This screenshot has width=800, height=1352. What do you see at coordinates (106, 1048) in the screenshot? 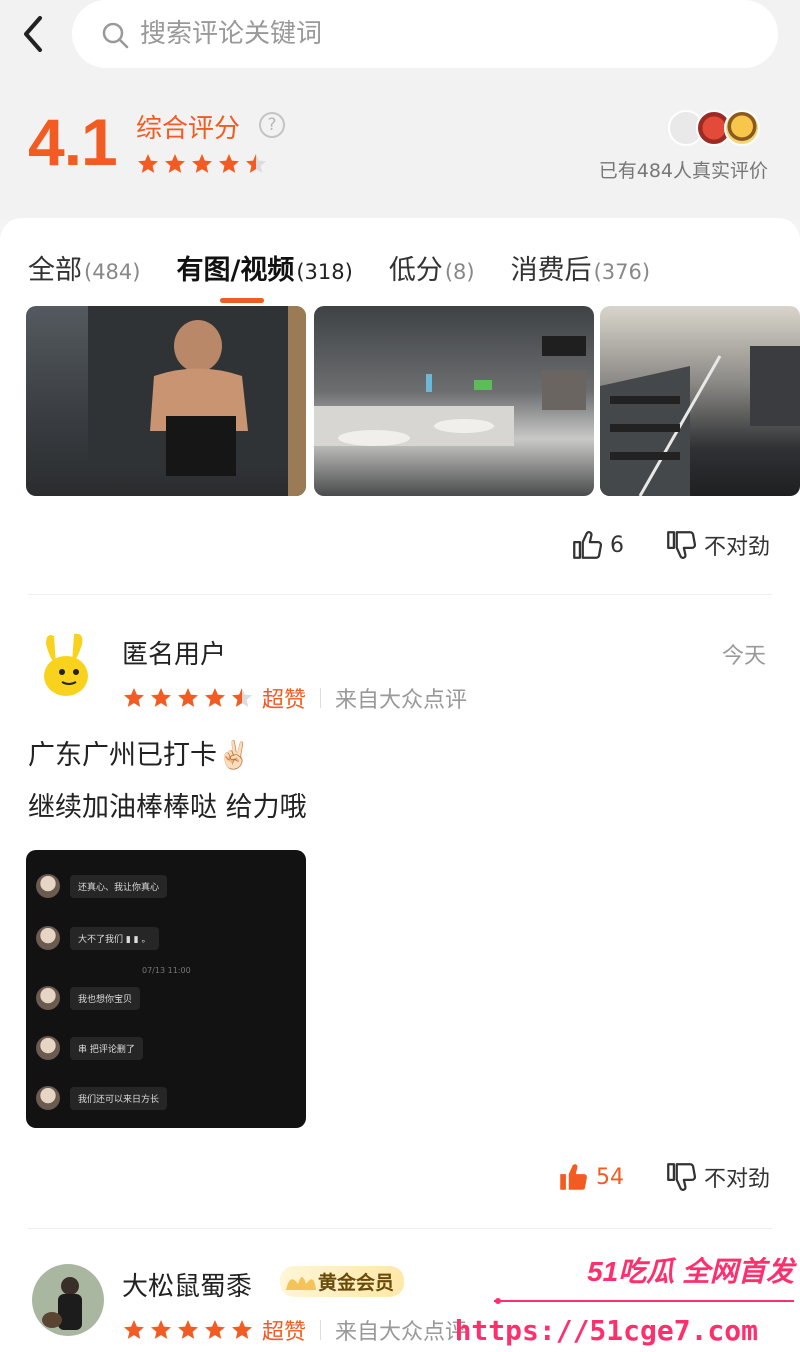
I see `chat-bubble: 串 把评论删了` at bounding box center [106, 1048].